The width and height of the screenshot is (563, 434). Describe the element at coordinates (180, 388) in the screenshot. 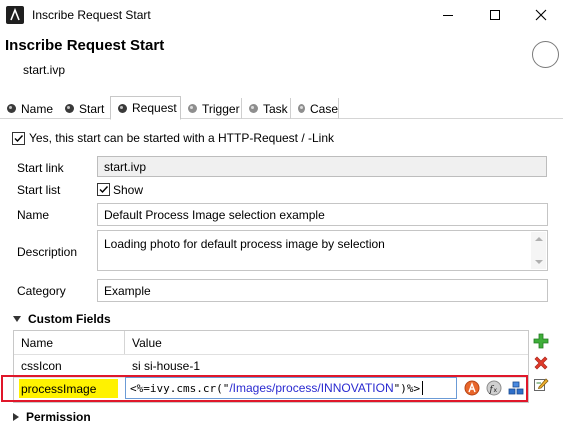

I see `script-prefix: <%=ivy.cms.cr("` at that location.